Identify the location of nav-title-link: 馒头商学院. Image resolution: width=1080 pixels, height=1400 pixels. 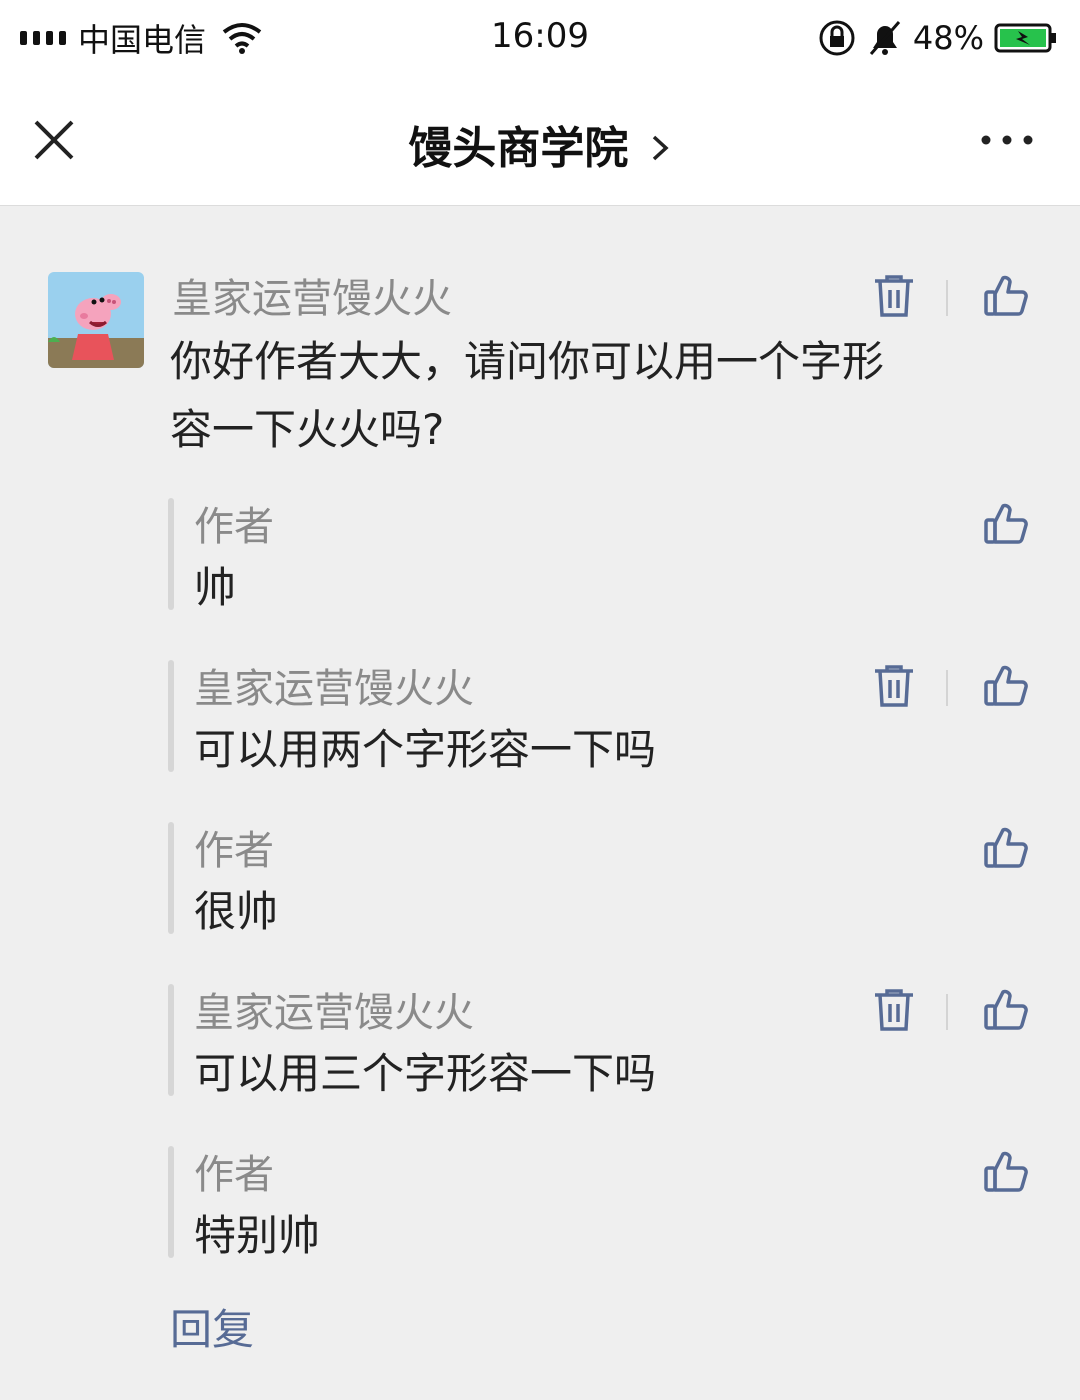
(540, 144).